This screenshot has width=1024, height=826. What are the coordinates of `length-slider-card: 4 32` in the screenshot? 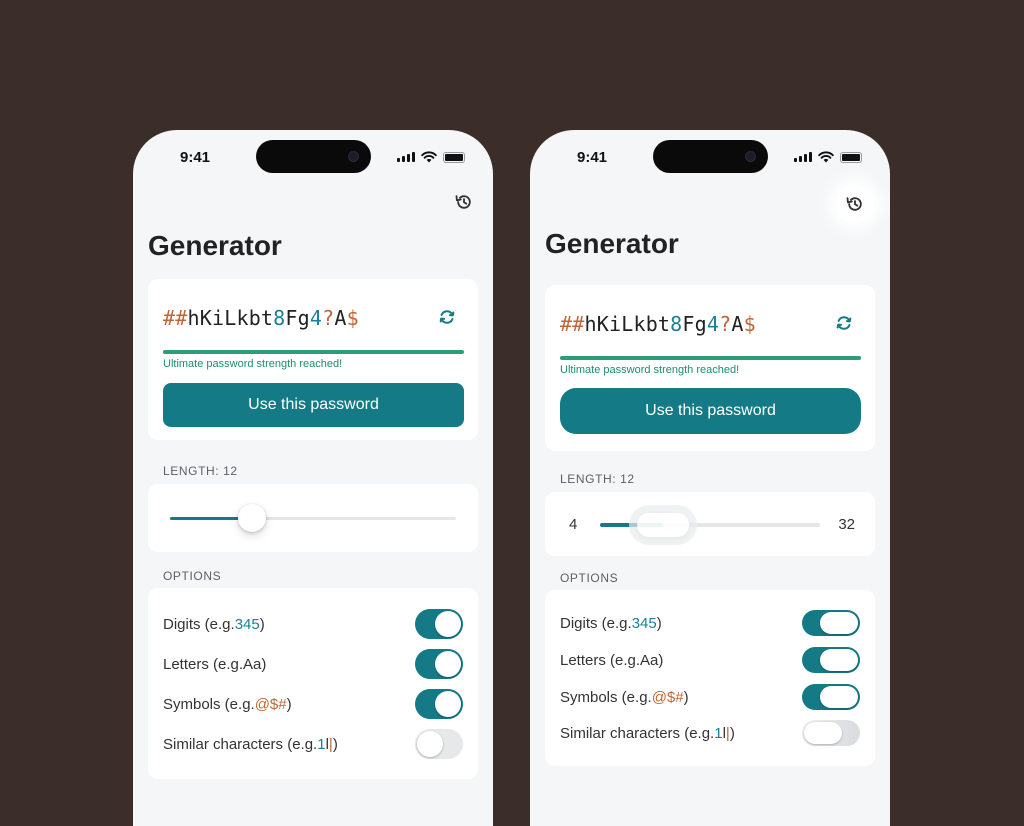 It's located at (710, 524).